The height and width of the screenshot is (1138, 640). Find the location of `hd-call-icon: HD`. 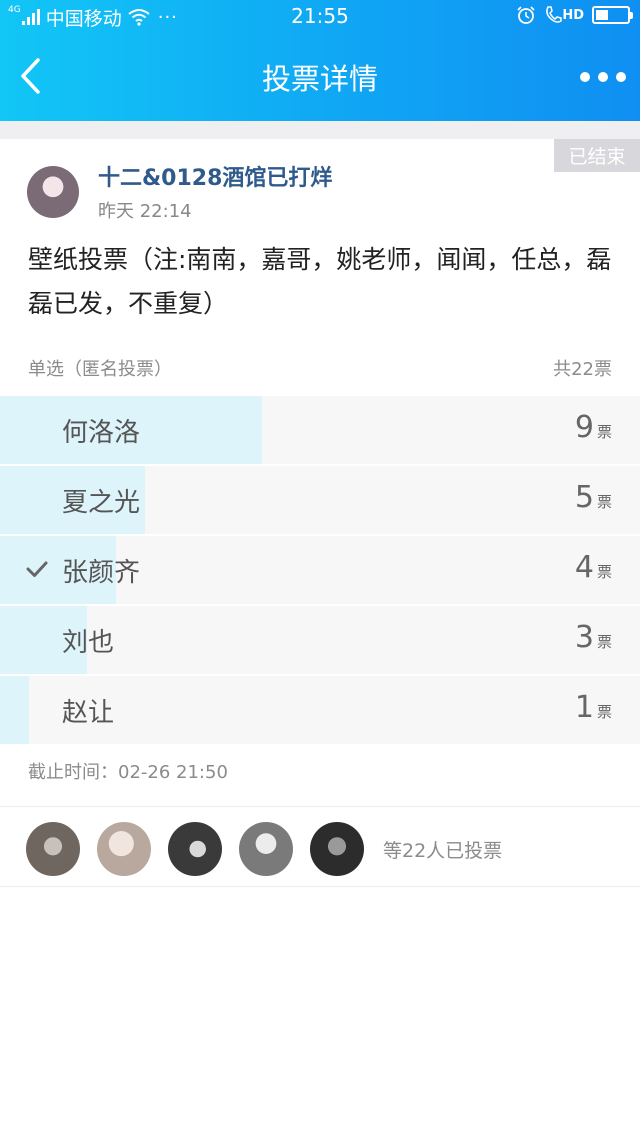

hd-call-icon: HD is located at coordinates (564, 15).